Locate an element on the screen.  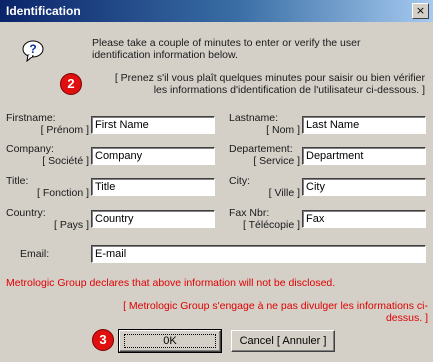
step-badge-2: 2 is located at coordinates (71, 84).